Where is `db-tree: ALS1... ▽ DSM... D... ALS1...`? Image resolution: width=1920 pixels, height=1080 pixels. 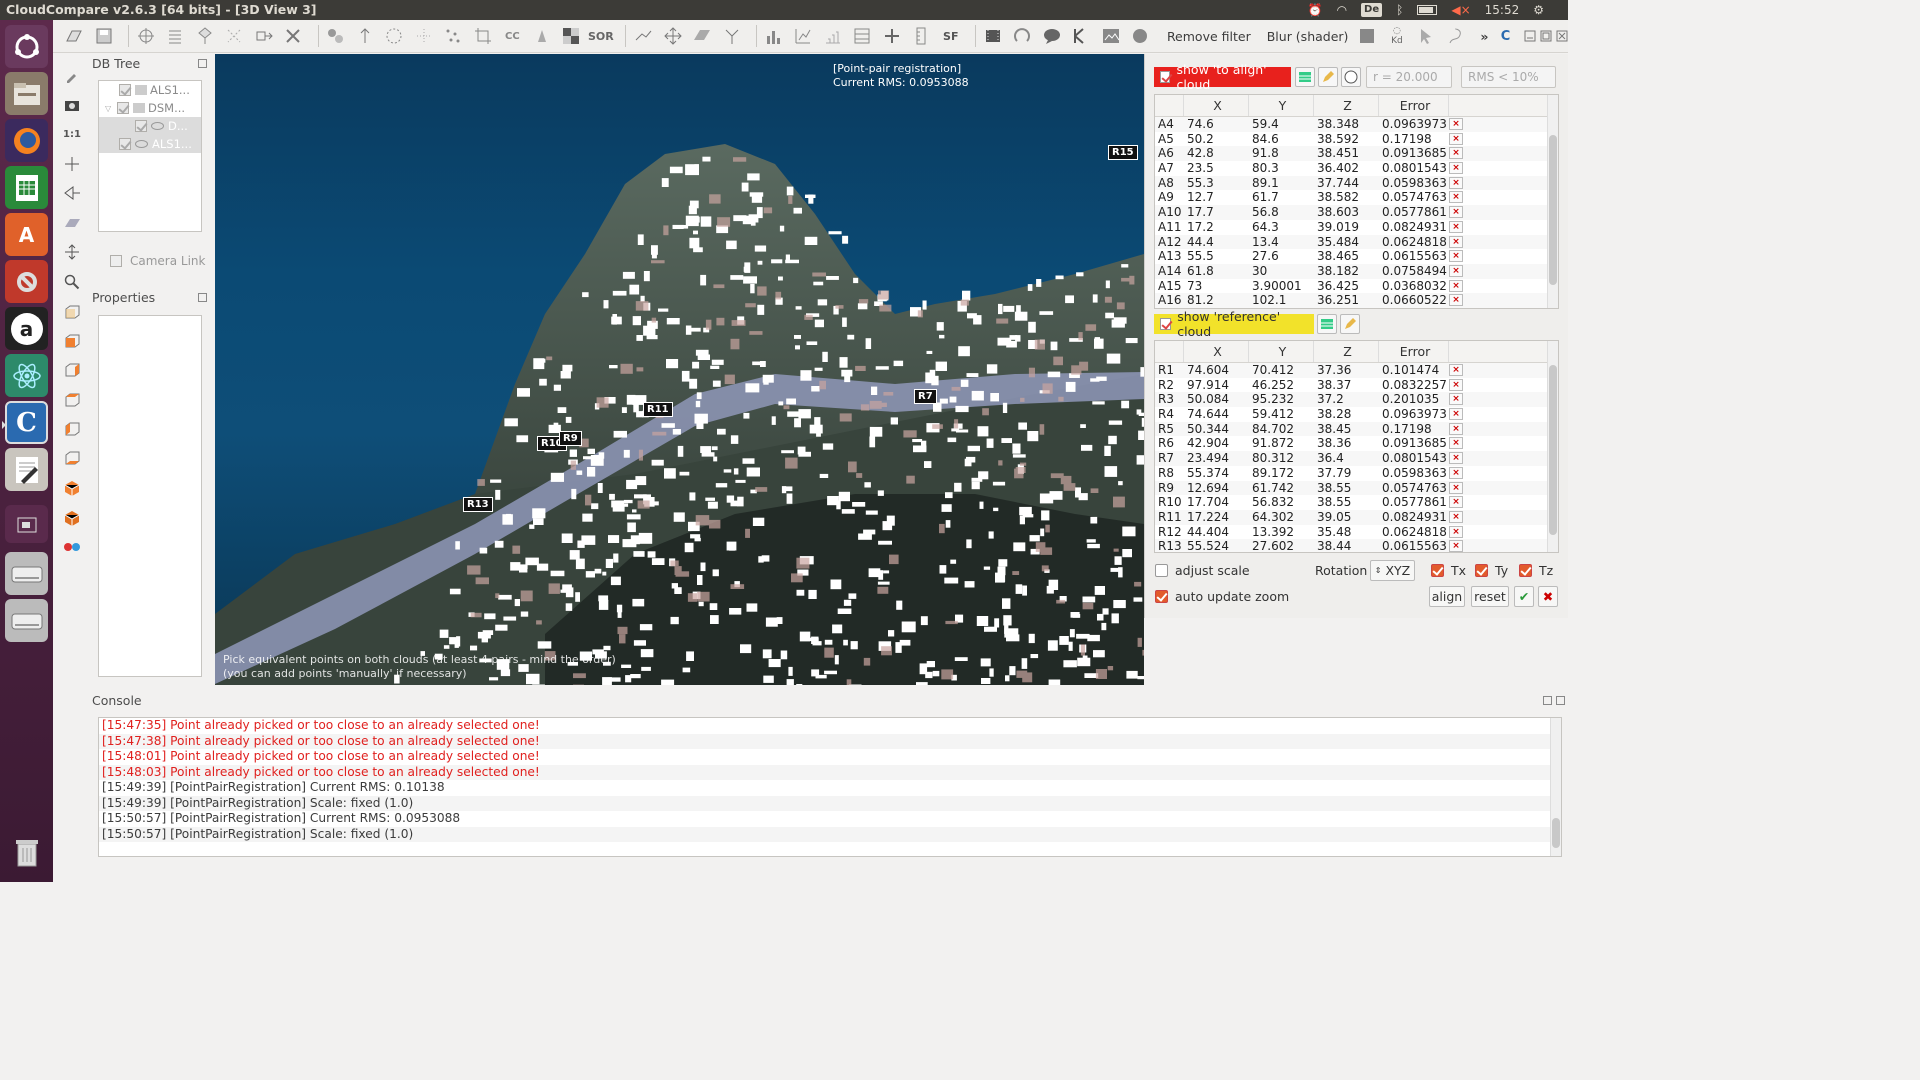
db-tree: ALS1... ▽ DSM... D... ALS1... is located at coordinates (150, 156).